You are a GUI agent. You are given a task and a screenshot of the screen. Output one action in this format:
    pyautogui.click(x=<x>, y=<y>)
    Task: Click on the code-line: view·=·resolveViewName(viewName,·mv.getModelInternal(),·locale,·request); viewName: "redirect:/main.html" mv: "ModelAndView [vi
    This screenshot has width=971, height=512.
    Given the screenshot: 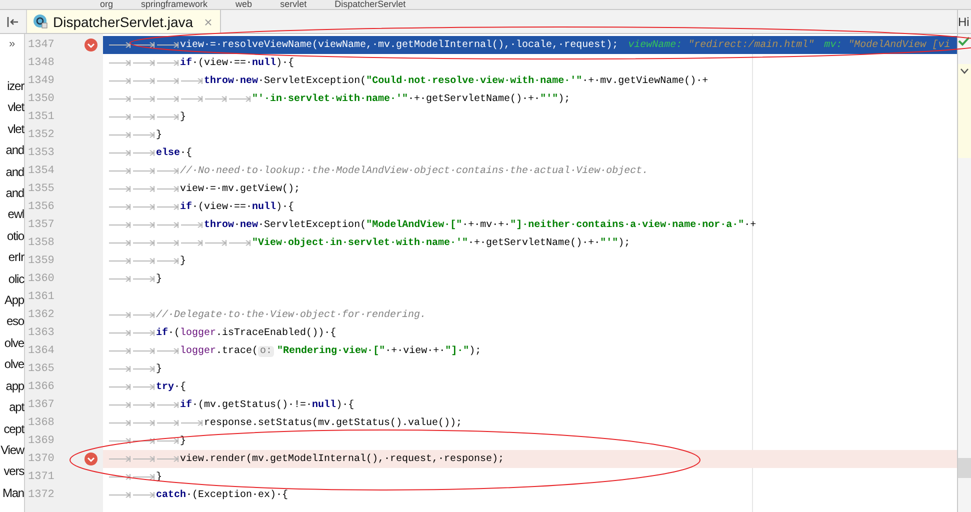 What is the action you would take?
    pyautogui.click(x=526, y=45)
    